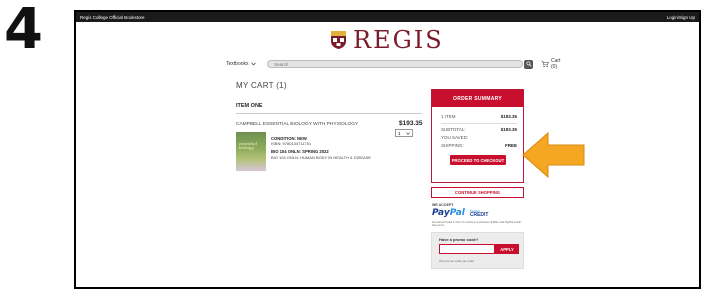 The height and width of the screenshot is (295, 707). I want to click on search-icon, so click(529, 64).